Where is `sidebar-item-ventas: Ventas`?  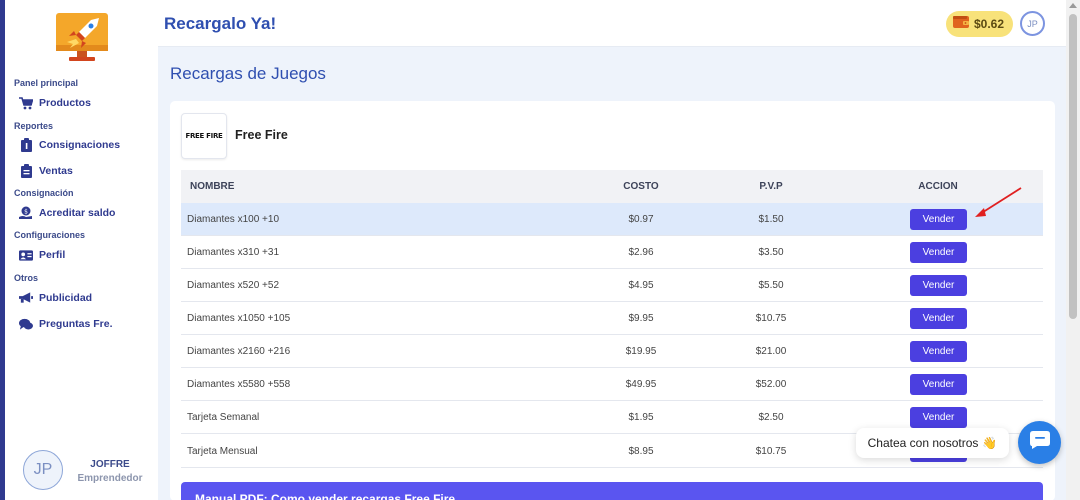
sidebar-item-ventas: Ventas is located at coordinates (46, 171).